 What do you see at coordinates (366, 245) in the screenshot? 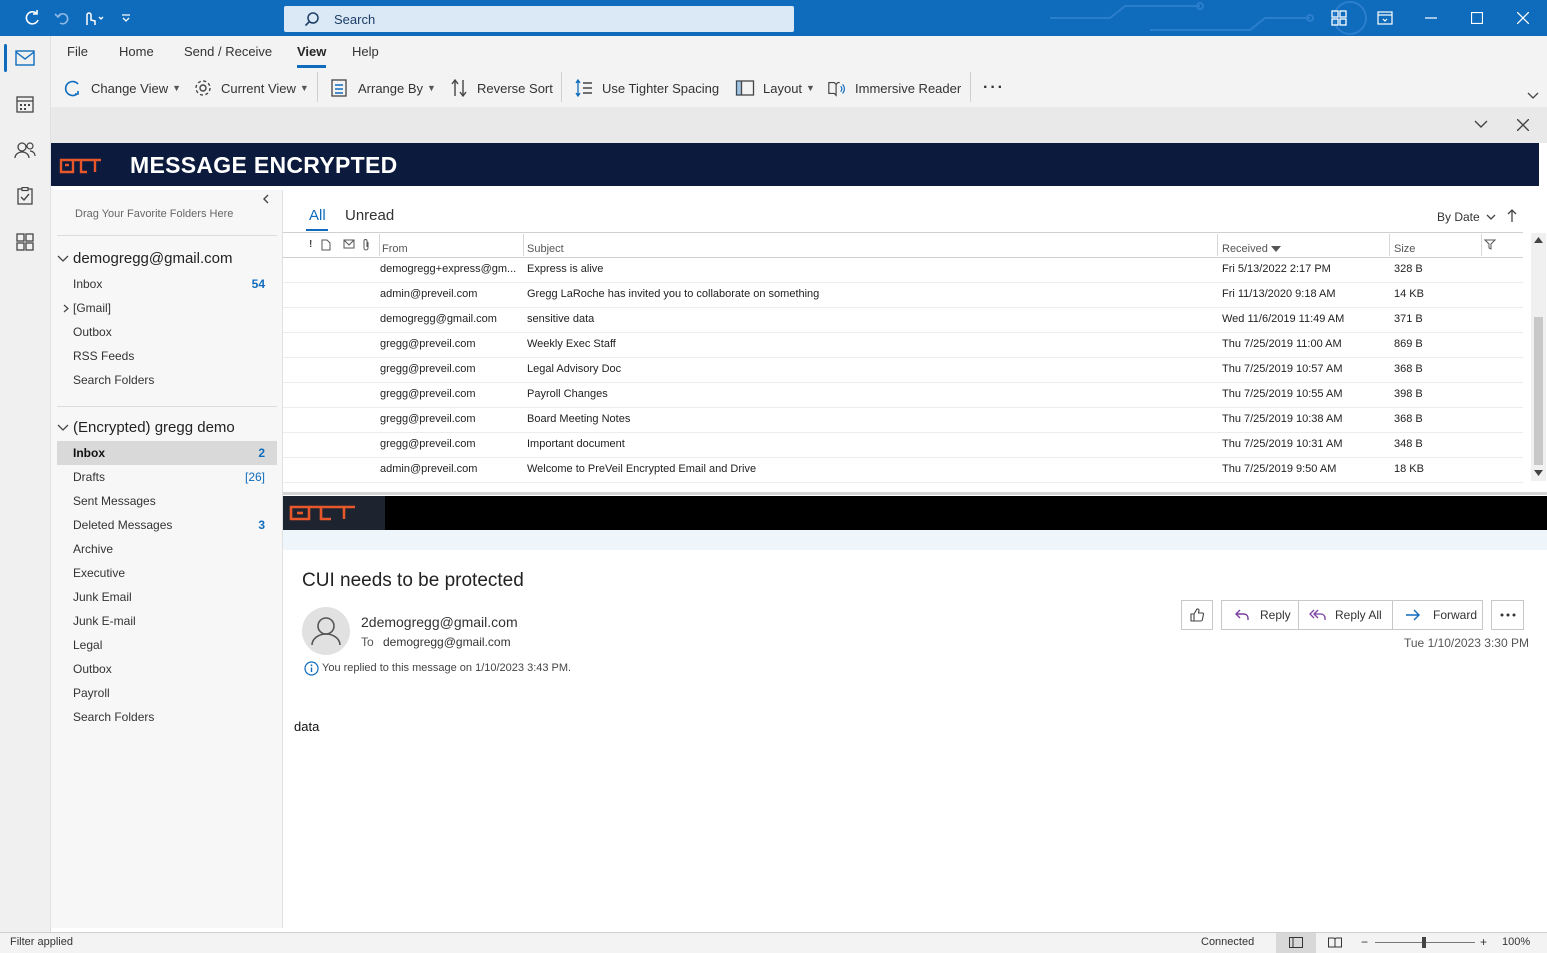
I see `attachment-column-icon` at bounding box center [366, 245].